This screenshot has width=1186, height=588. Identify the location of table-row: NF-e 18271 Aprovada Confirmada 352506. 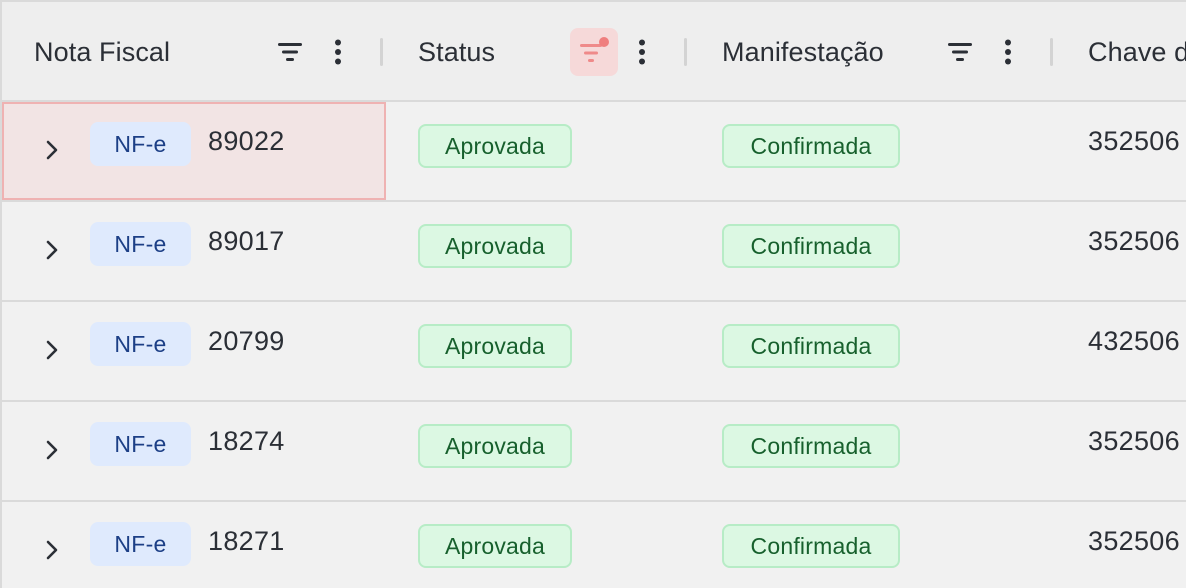
(594, 545).